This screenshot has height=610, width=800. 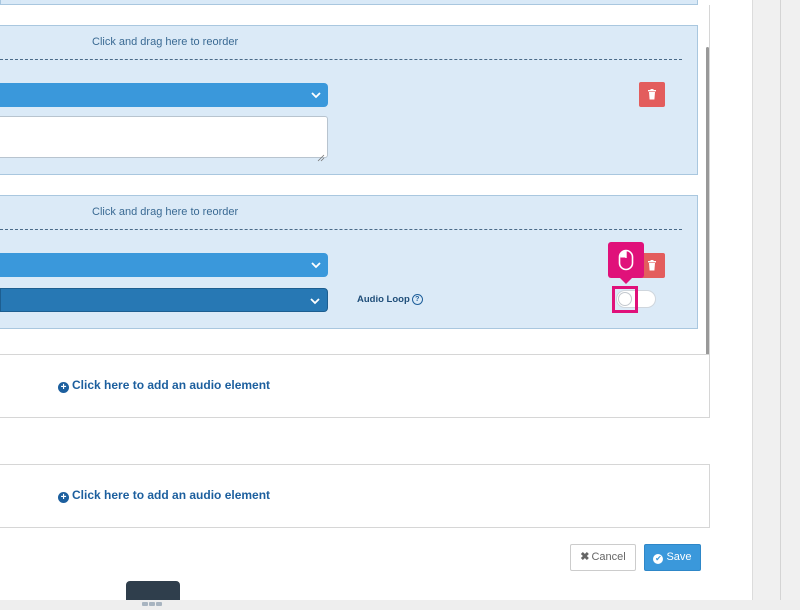 What do you see at coordinates (608, 557) in the screenshot?
I see `cancel-label: Cancel` at bounding box center [608, 557].